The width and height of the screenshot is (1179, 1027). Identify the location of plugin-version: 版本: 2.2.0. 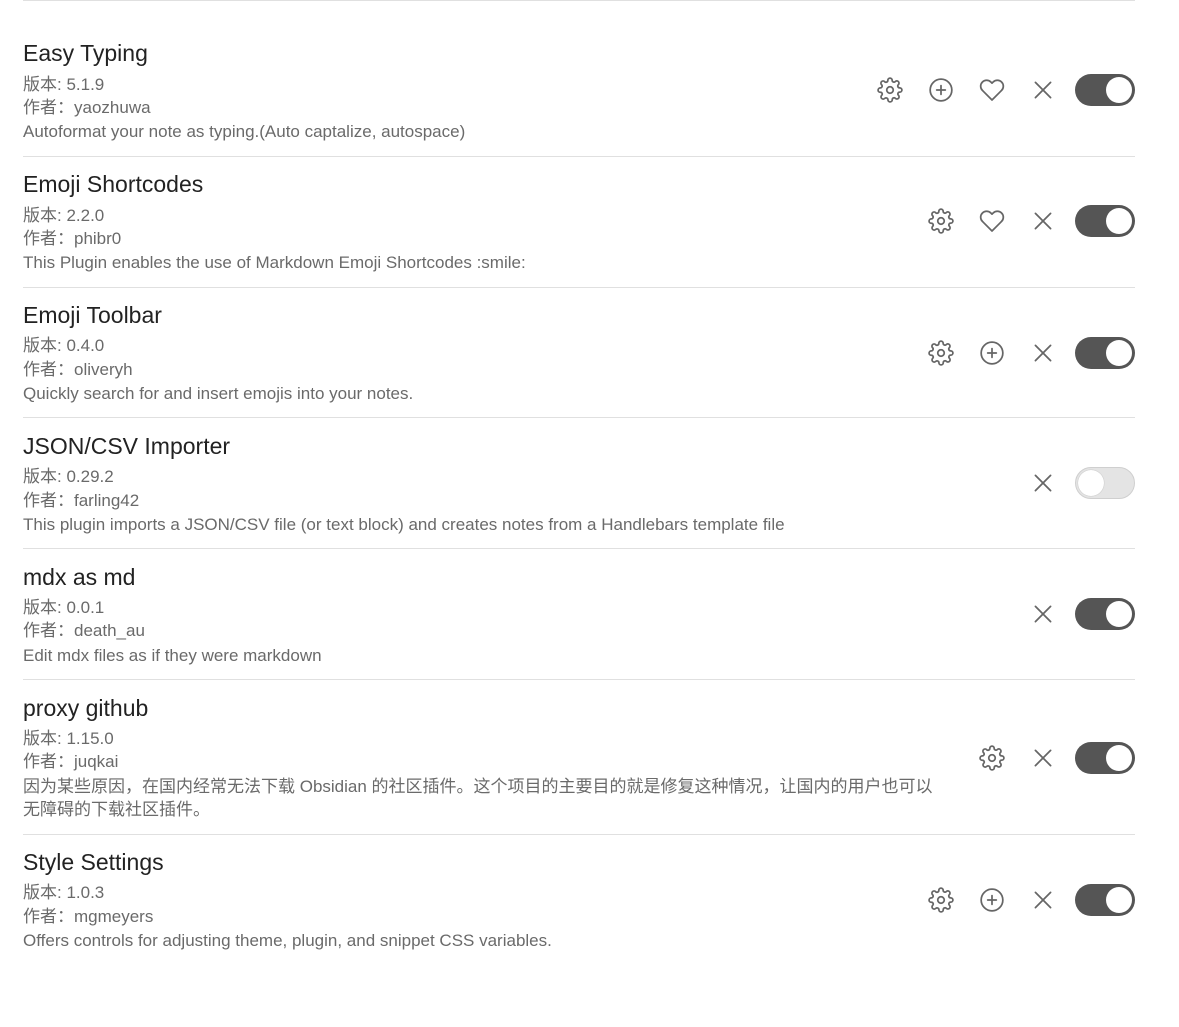
(64, 215).